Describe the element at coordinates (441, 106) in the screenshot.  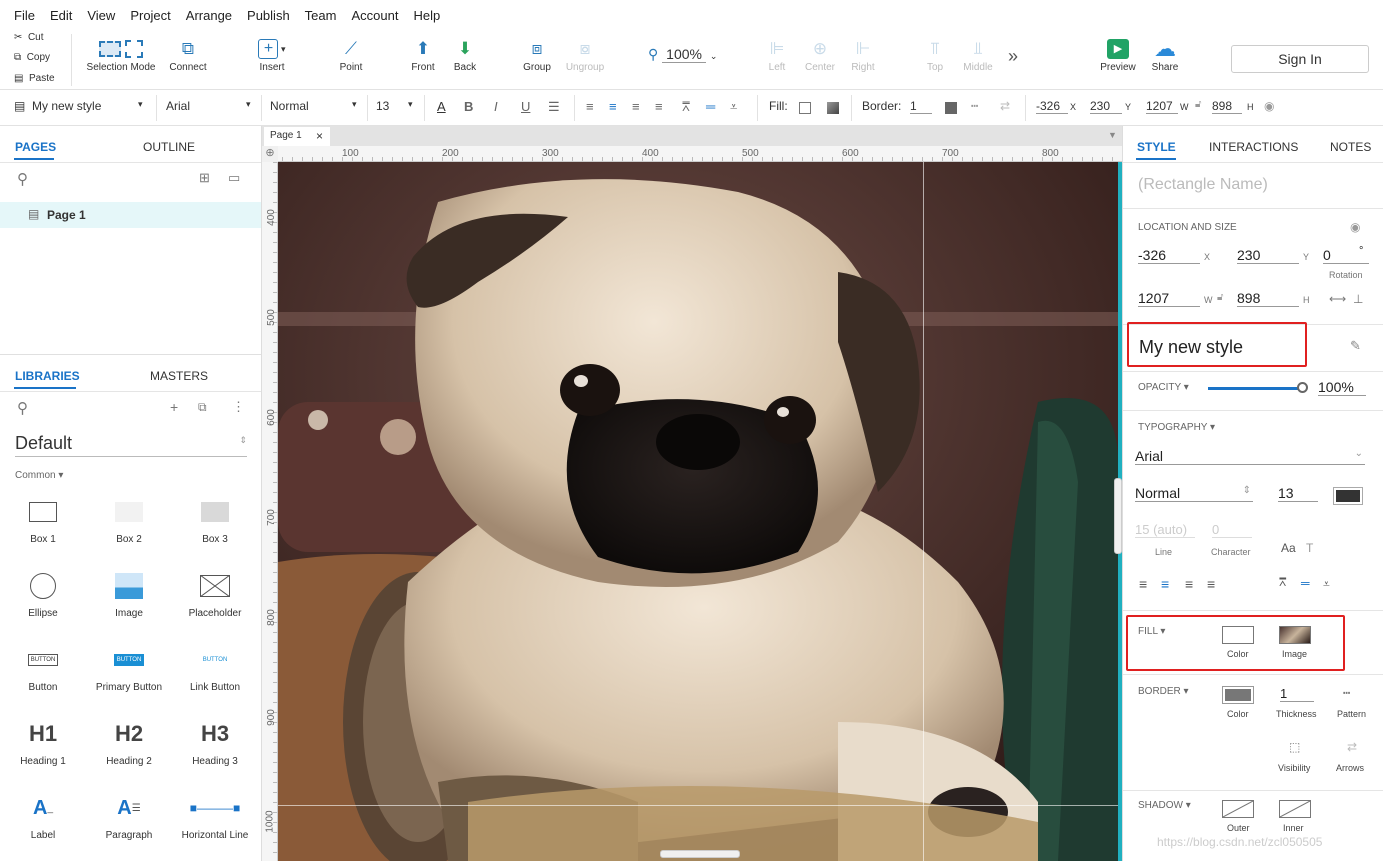
I see `text-color-icon: A` at that location.